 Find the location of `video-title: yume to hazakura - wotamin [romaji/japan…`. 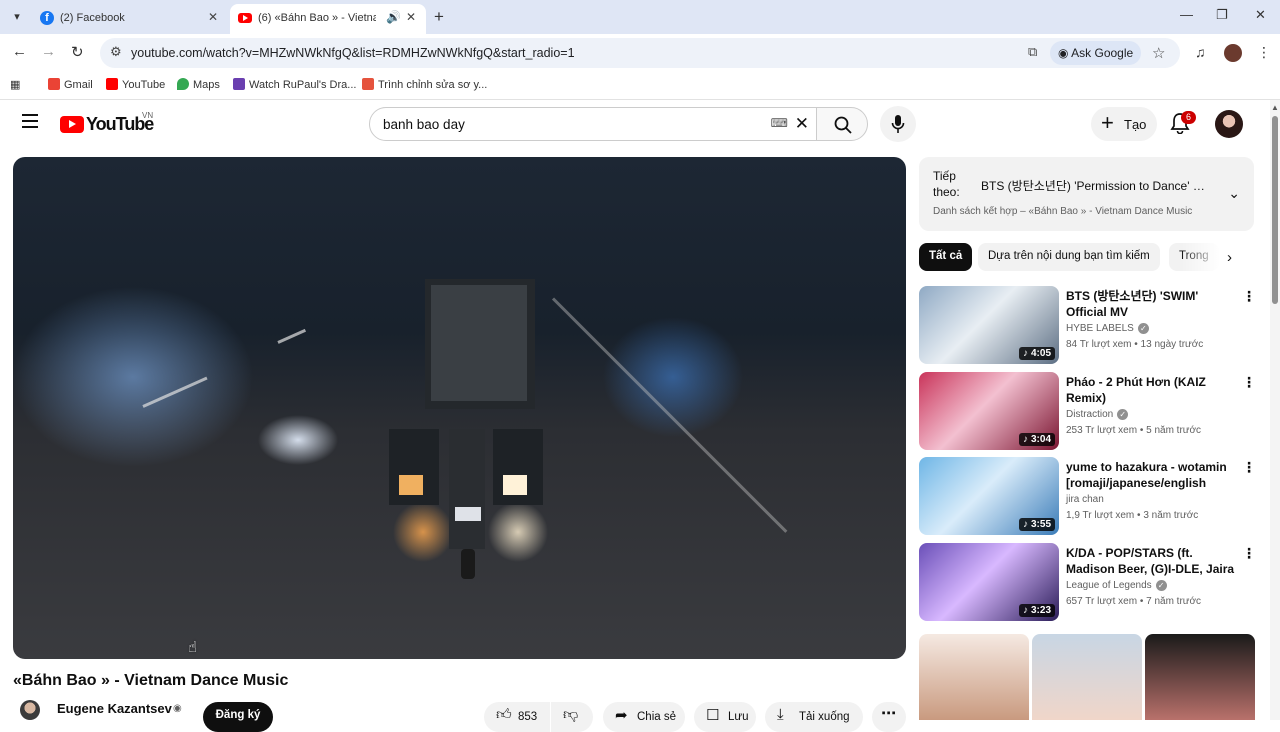

video-title: yume to hazakura - wotamin [romaji/japan… is located at coordinates (1152, 475).